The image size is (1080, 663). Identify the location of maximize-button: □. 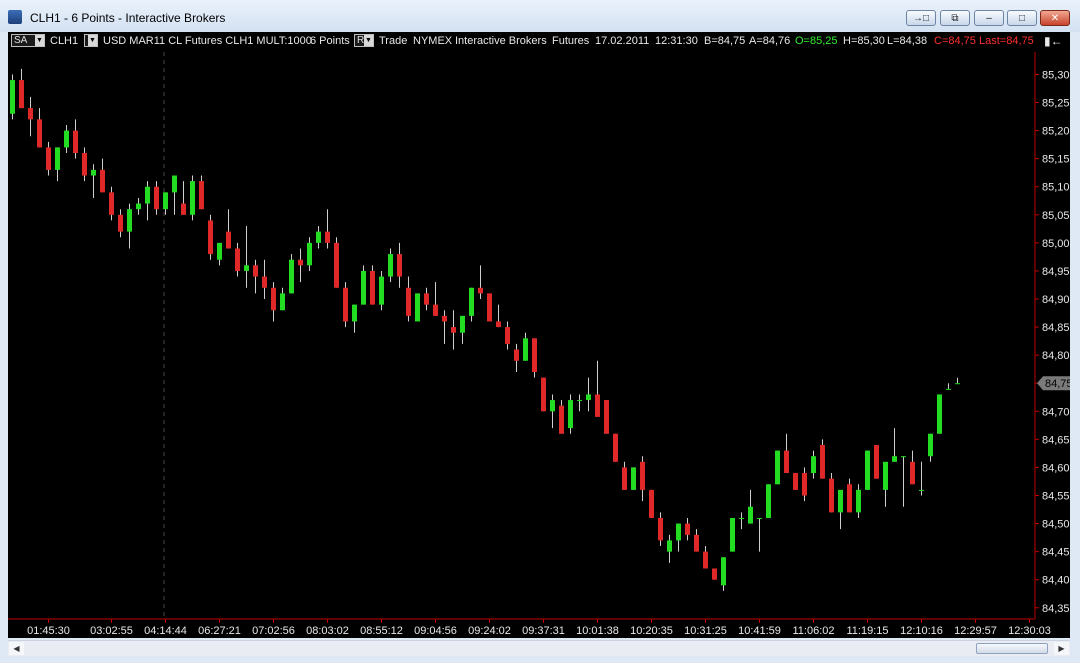
(1022, 18).